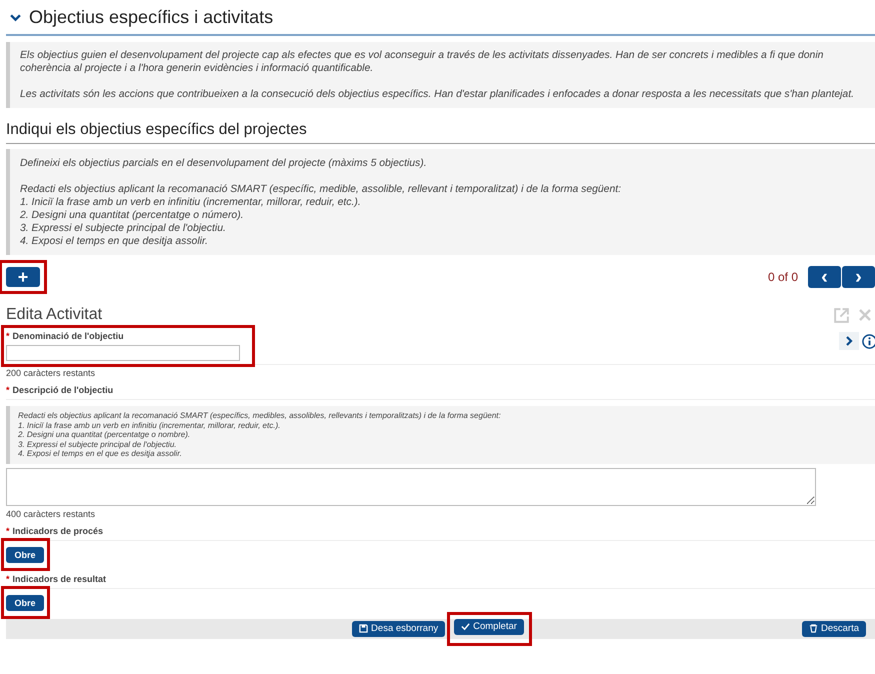 The width and height of the screenshot is (875, 674). I want to click on close-icon, so click(865, 315).